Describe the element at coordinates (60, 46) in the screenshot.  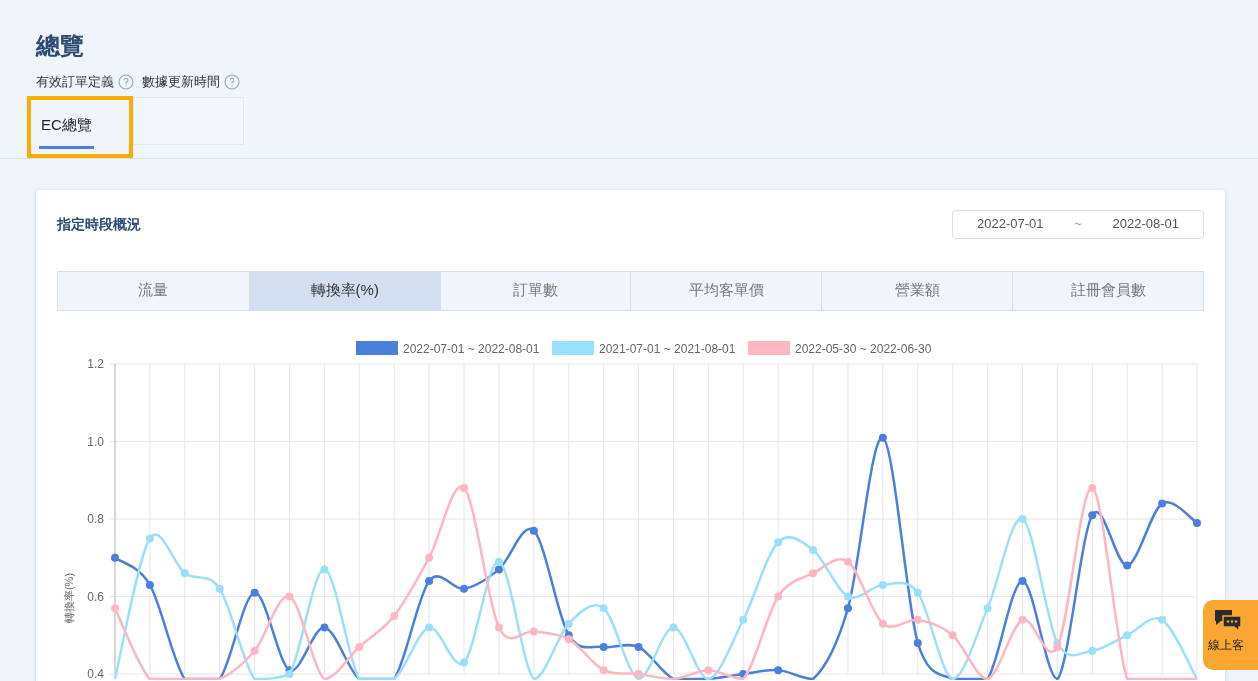
I see `page-title: 總覽` at that location.